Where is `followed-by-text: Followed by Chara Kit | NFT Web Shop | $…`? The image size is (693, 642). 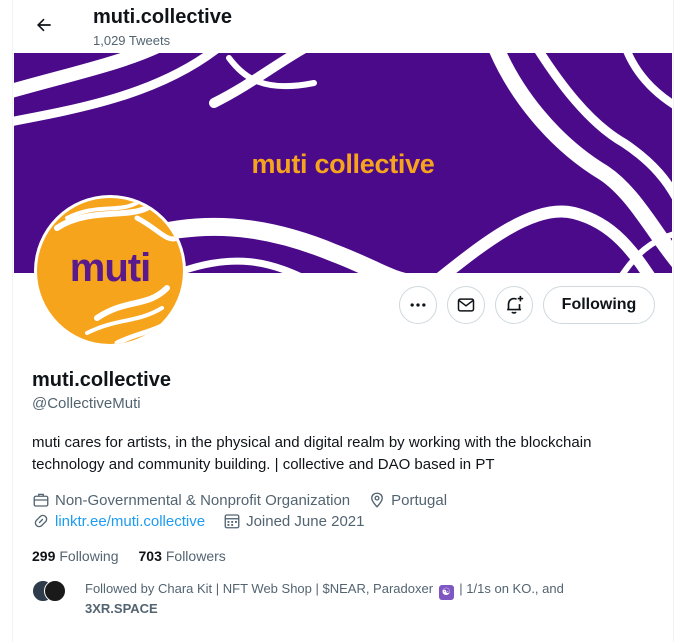 followed-by-text: Followed by Chara Kit | NFT Web Shop | $… is located at coordinates (365, 599).